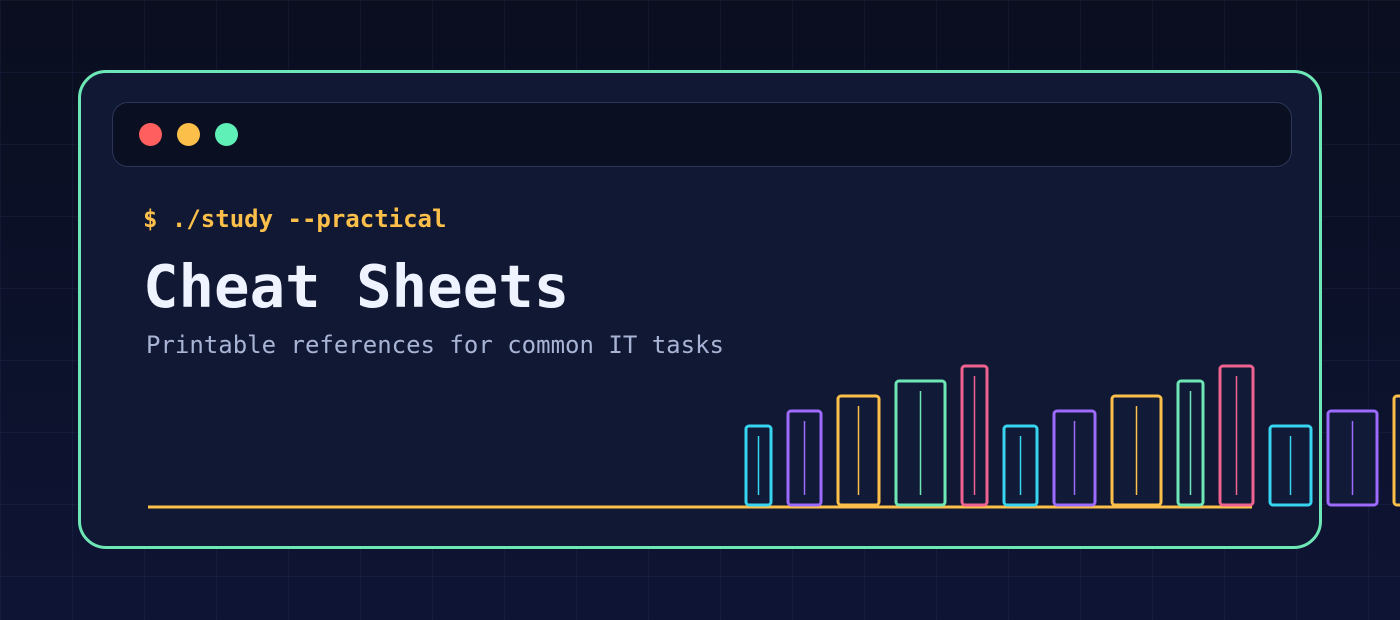 The height and width of the screenshot is (620, 1400). What do you see at coordinates (702, 134) in the screenshot?
I see `window-titlebar` at bounding box center [702, 134].